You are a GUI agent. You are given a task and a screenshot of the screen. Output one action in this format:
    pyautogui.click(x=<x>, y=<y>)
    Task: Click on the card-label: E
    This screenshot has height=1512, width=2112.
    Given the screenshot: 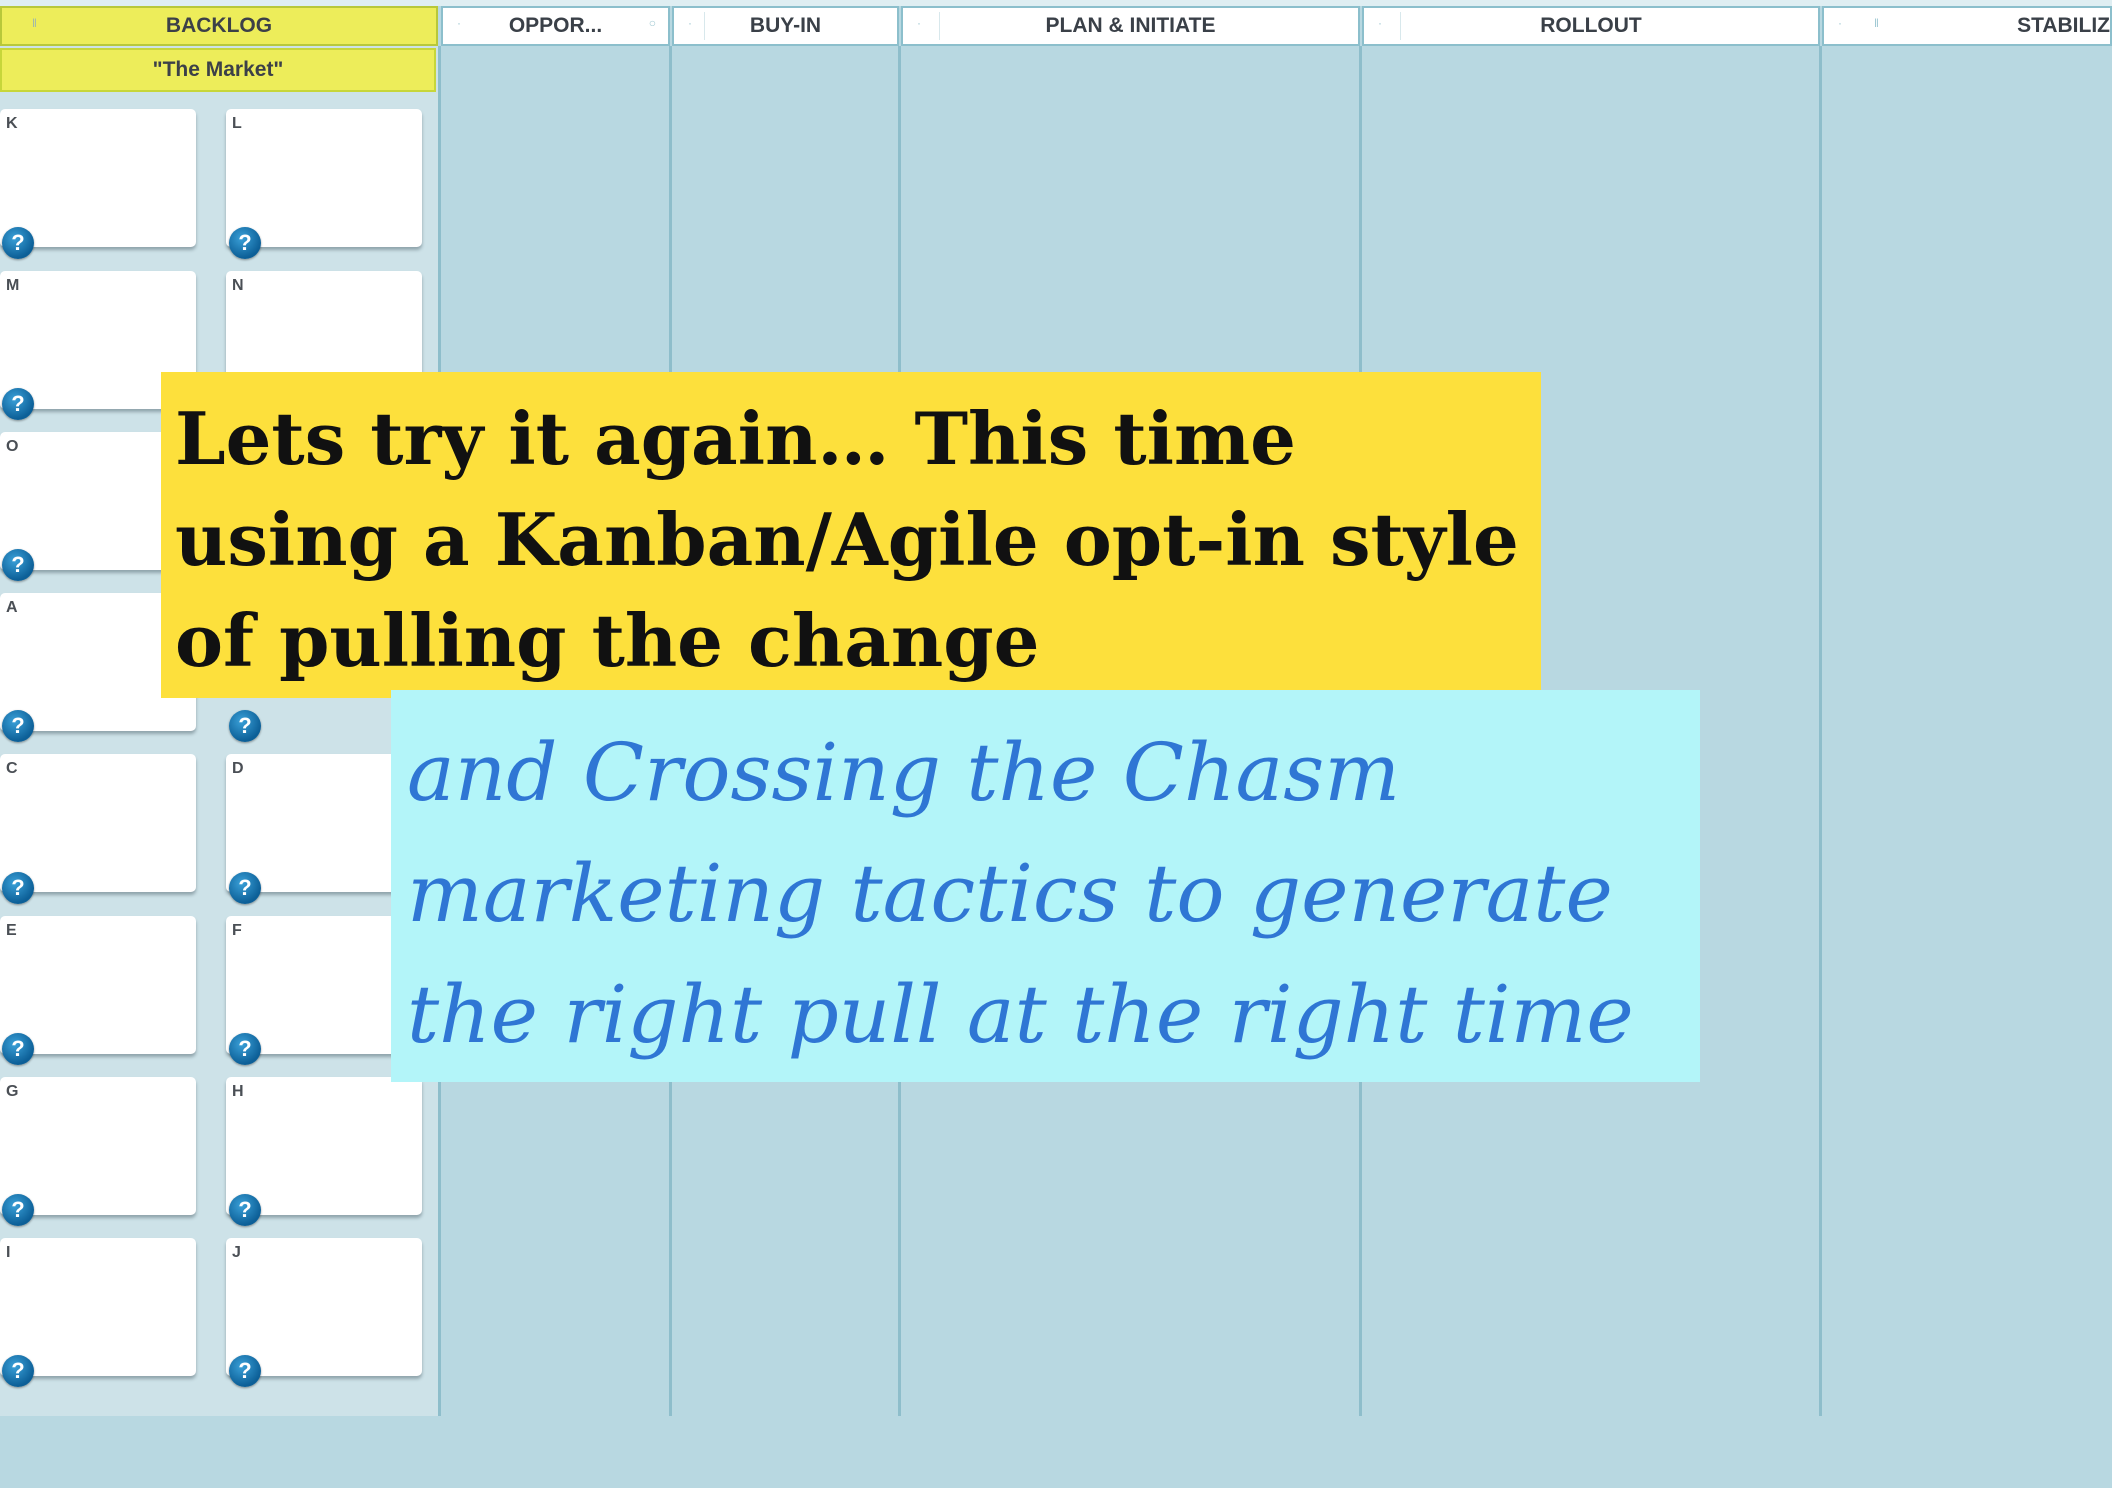 What is the action you would take?
    pyautogui.click(x=11, y=930)
    